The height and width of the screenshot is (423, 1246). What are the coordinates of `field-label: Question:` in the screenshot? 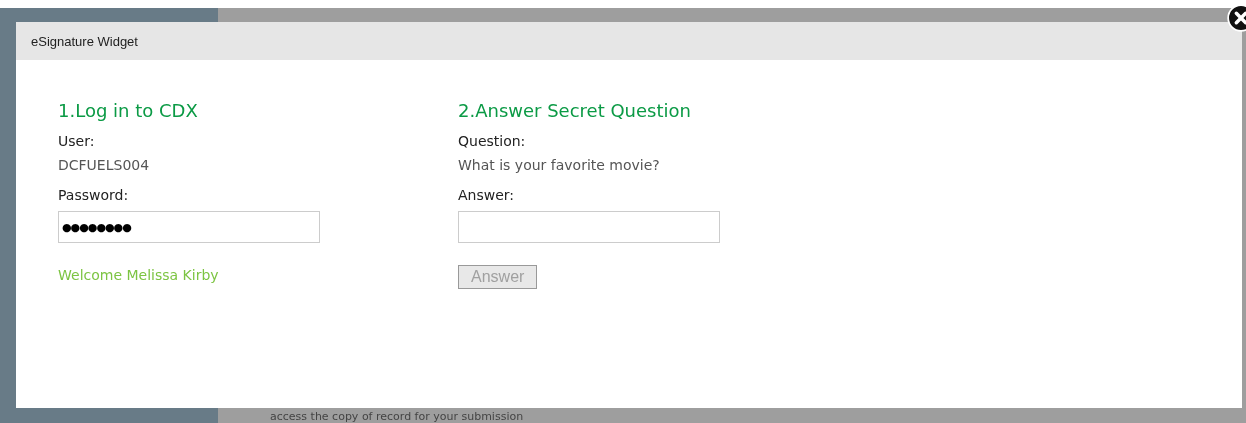 It's located at (492, 141).